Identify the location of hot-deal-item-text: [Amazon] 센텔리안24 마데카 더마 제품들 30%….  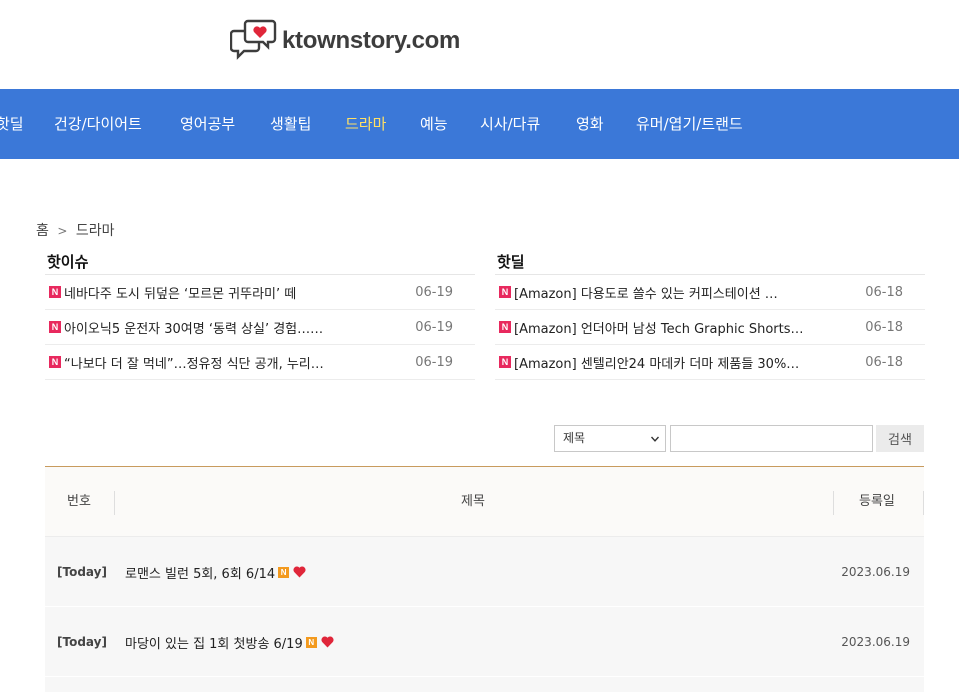
(659, 362).